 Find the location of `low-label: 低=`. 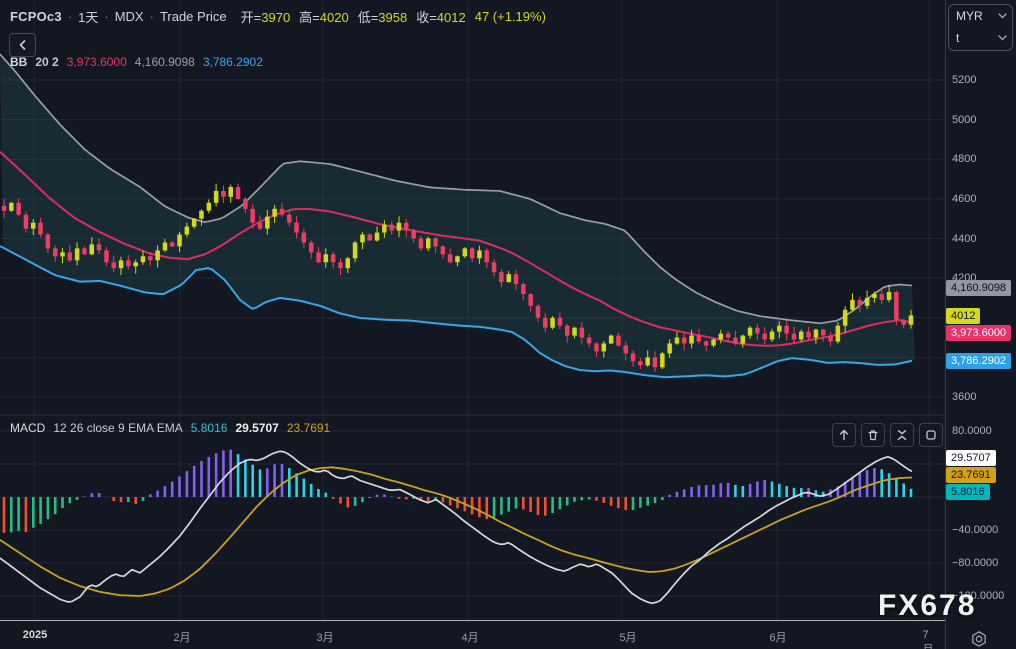

low-label: 低= is located at coordinates (368, 17).